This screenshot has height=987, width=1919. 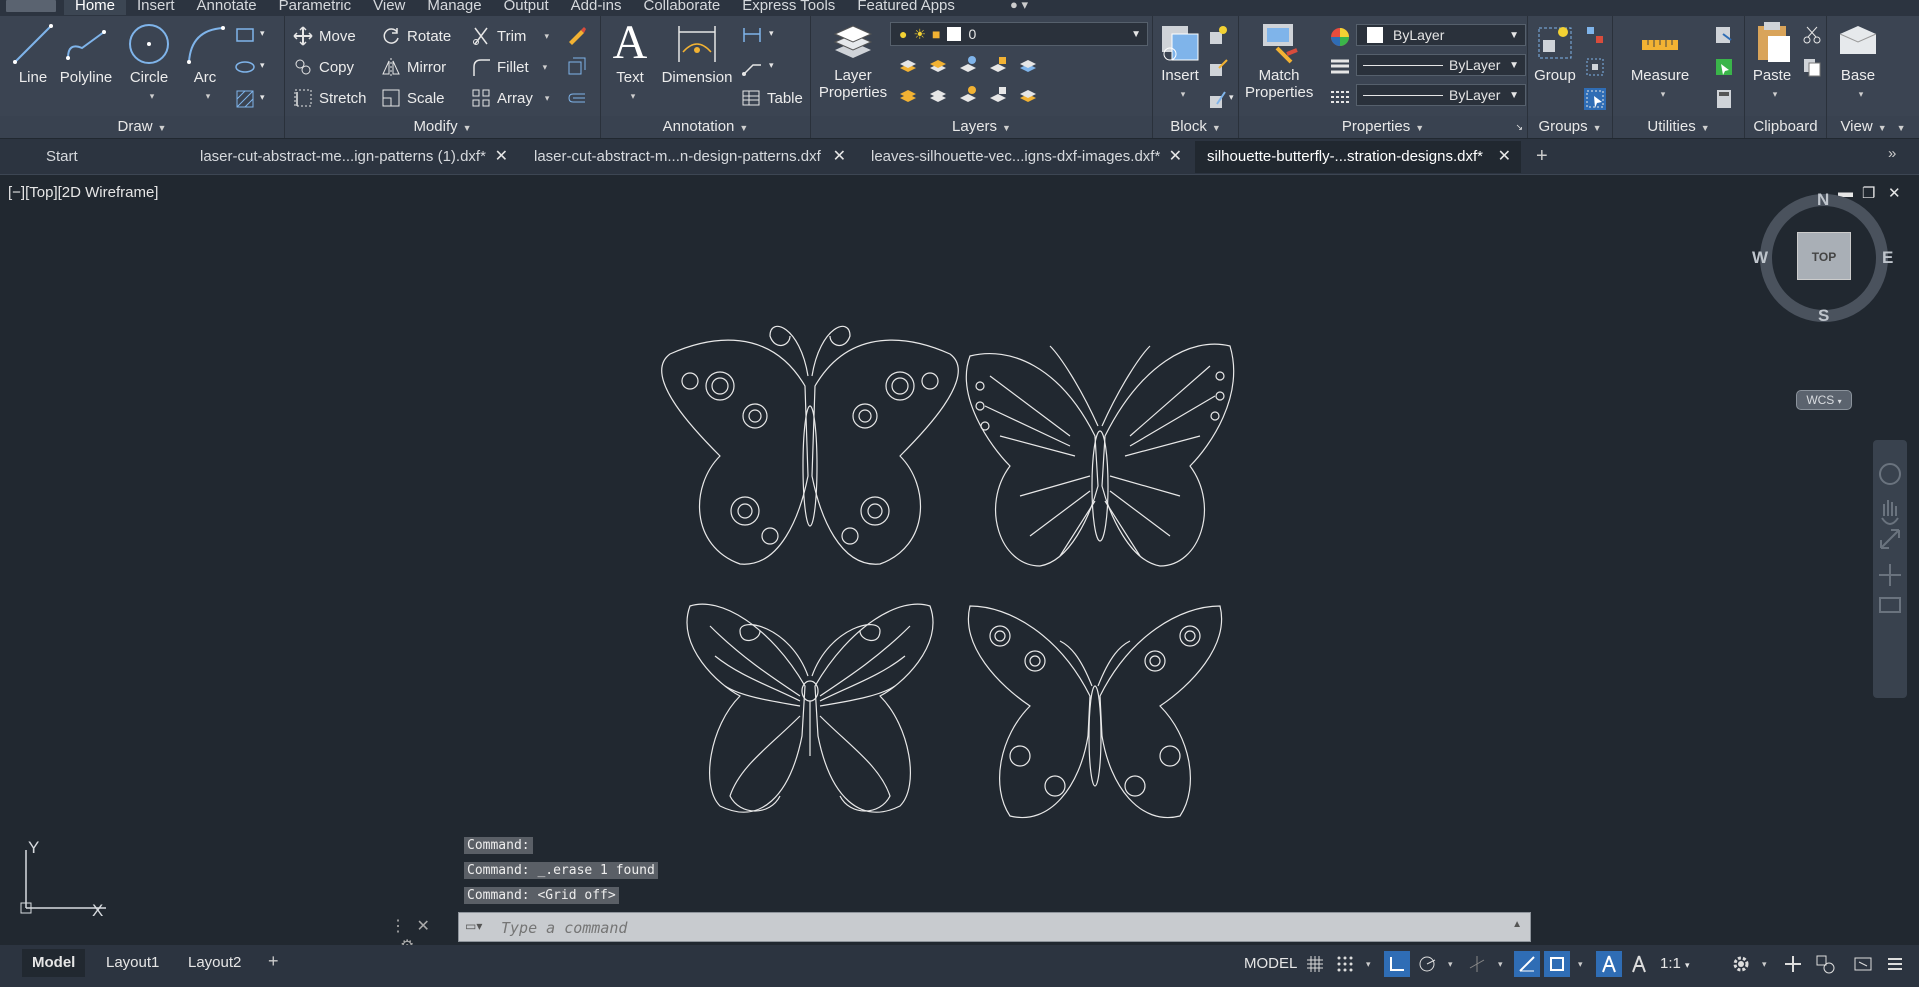 What do you see at coordinates (33, 54) in the screenshot?
I see `line-button: Line` at bounding box center [33, 54].